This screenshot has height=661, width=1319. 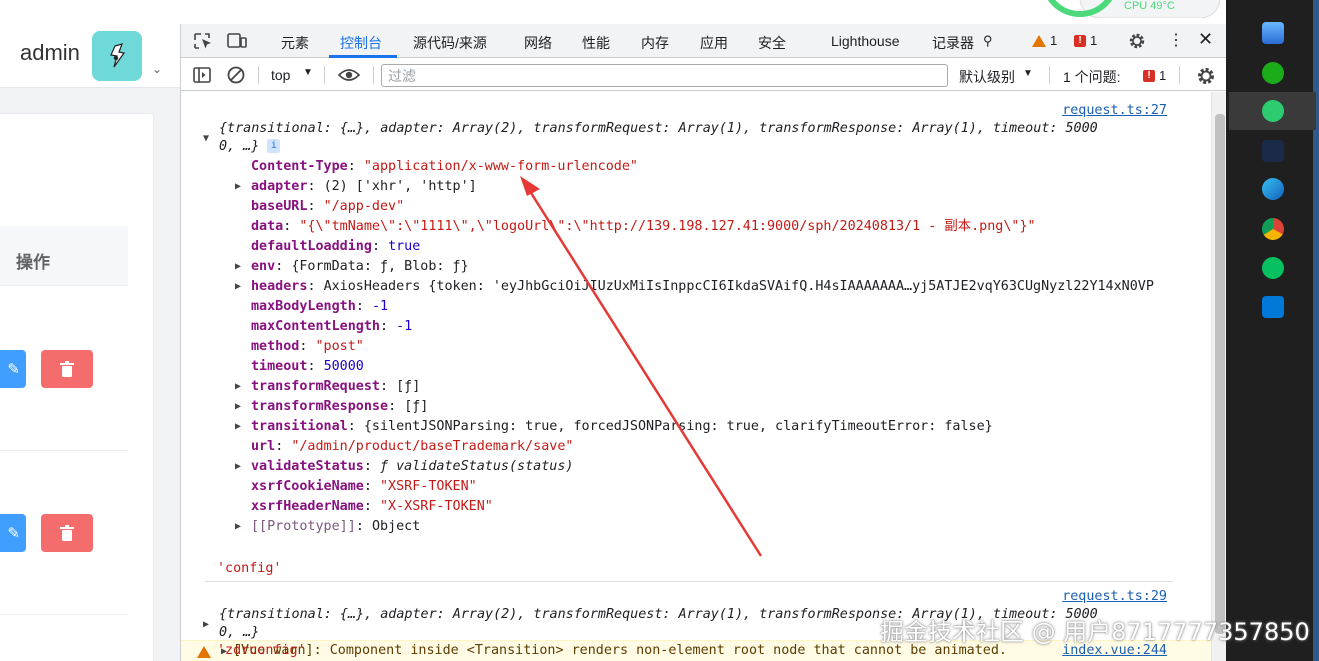 I want to click on context-selector: top, so click(x=280, y=75).